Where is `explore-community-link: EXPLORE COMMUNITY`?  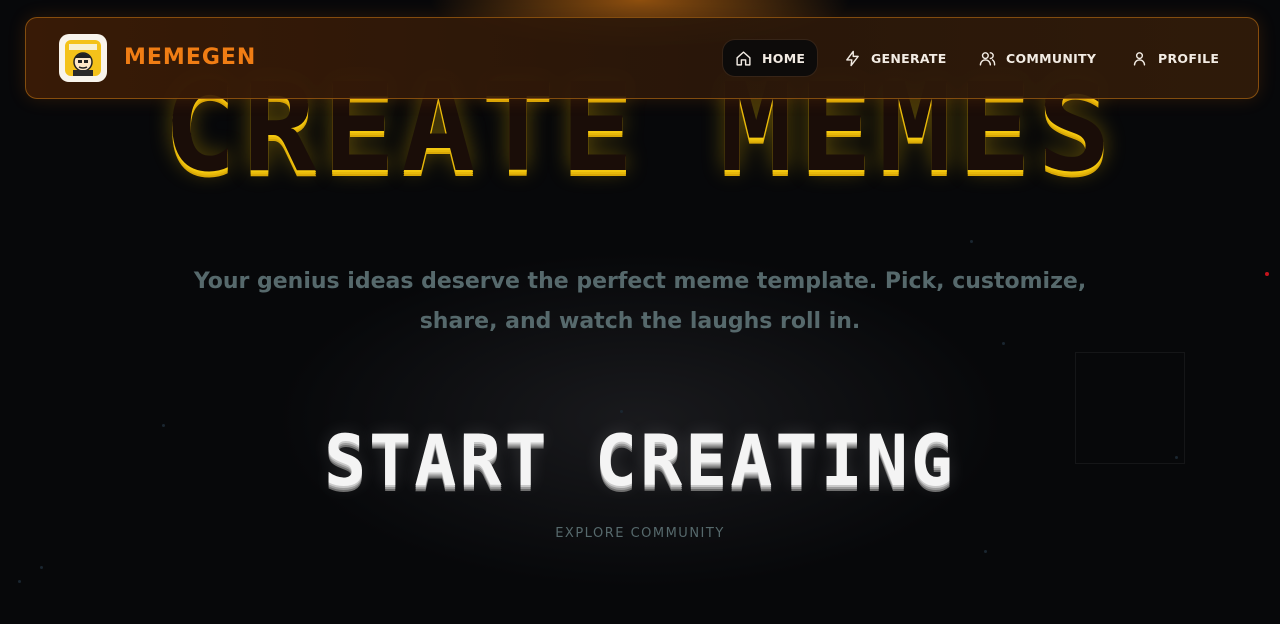
explore-community-link: EXPLORE COMMUNITY is located at coordinates (640, 533).